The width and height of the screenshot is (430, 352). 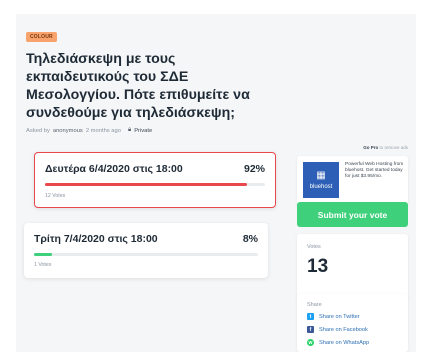 I want to click on facebook-icon: f, so click(x=310, y=329).